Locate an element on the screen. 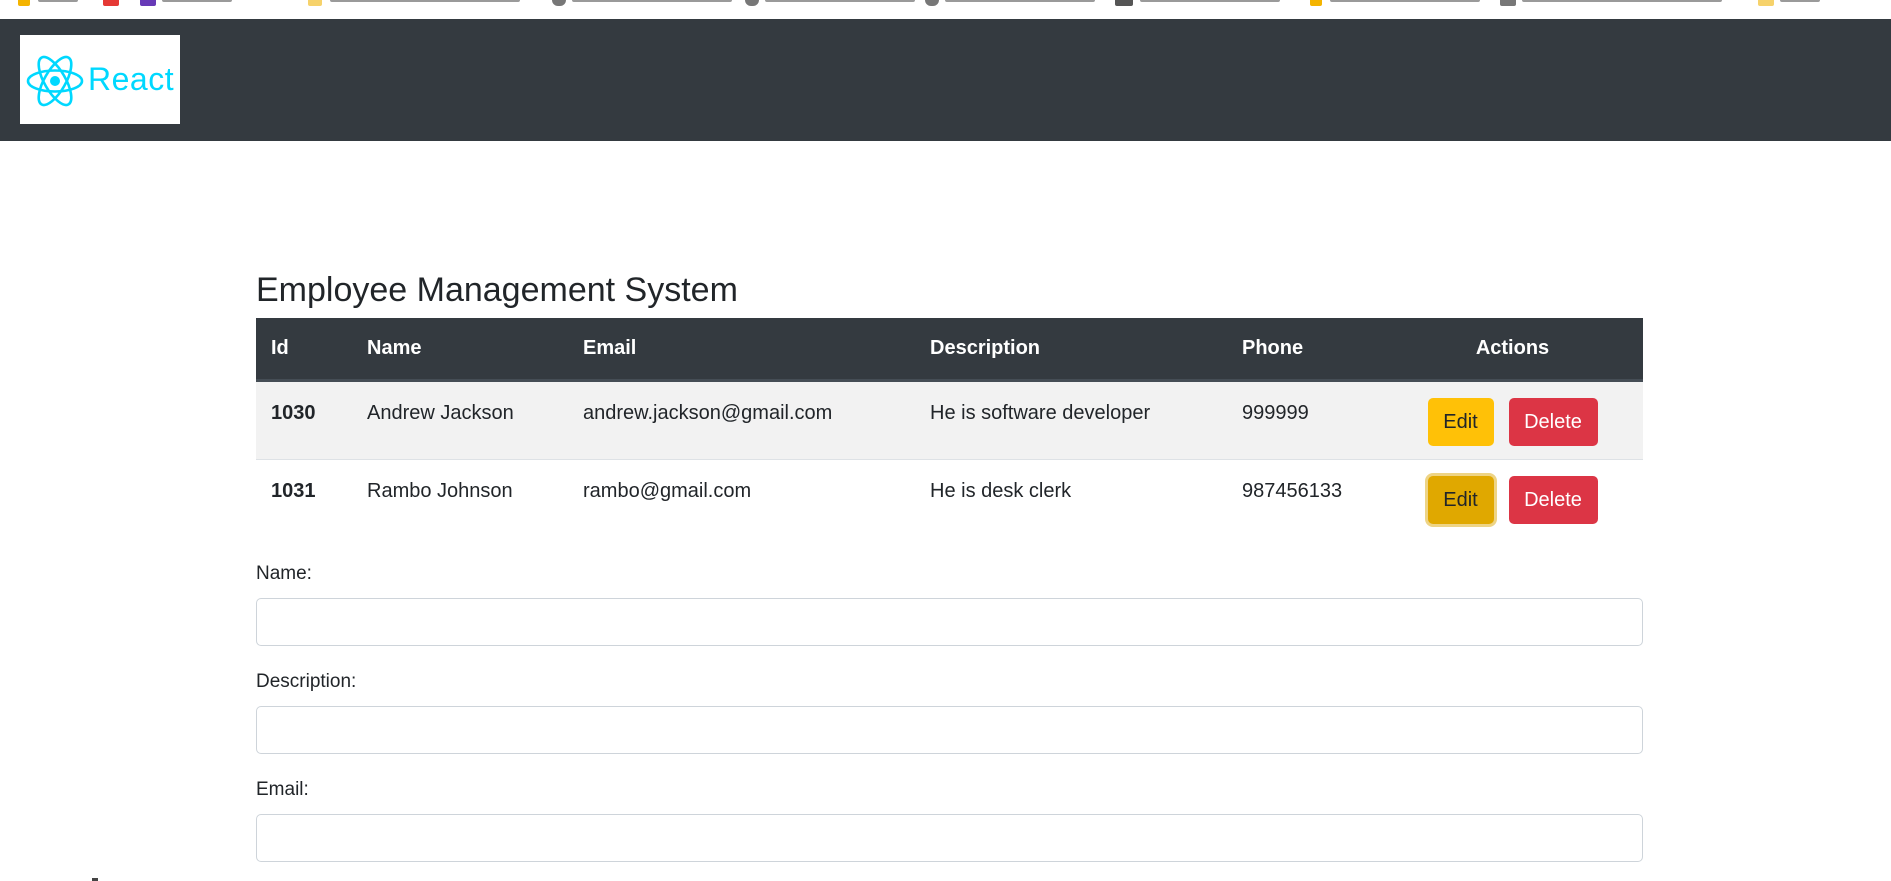  description-input is located at coordinates (949, 730).